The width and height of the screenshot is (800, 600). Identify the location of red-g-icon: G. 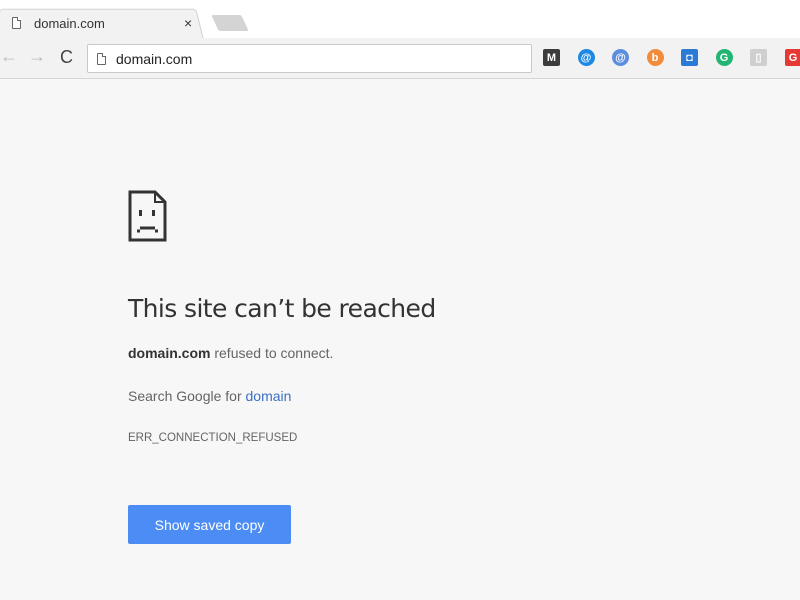
(792, 57).